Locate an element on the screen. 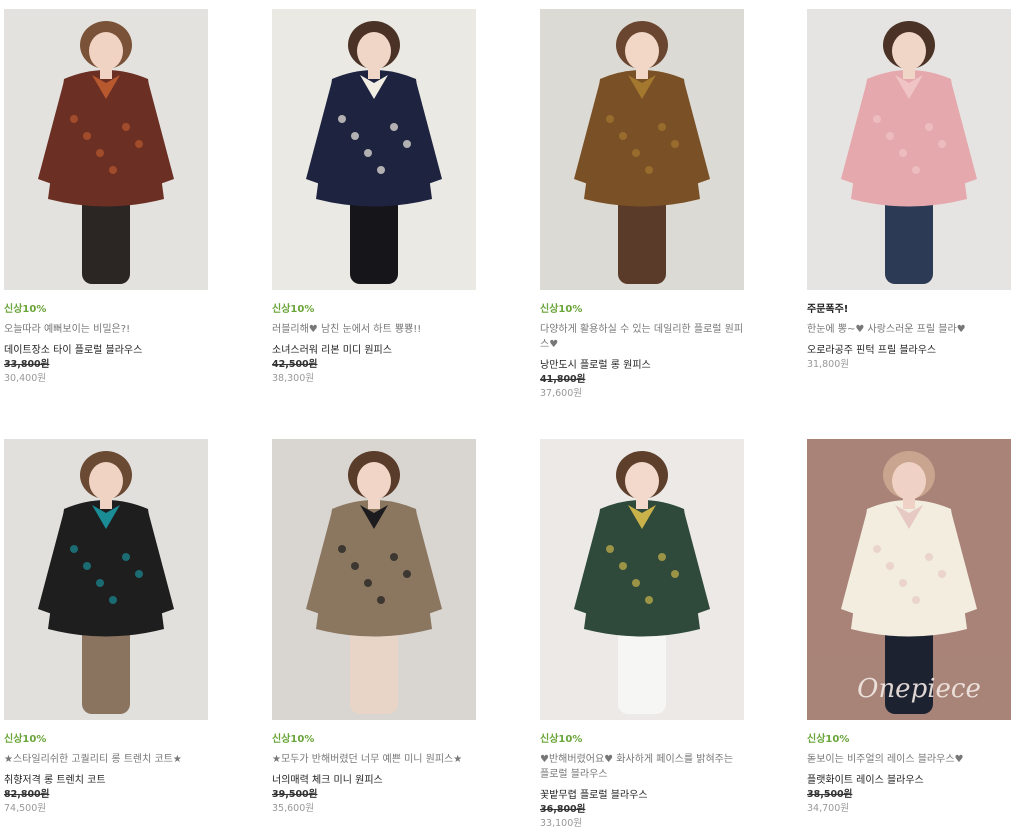  product-description: ★스타일리쉬한 고퀄리티 롱 트렌치 코트★ is located at coordinates (93, 759).